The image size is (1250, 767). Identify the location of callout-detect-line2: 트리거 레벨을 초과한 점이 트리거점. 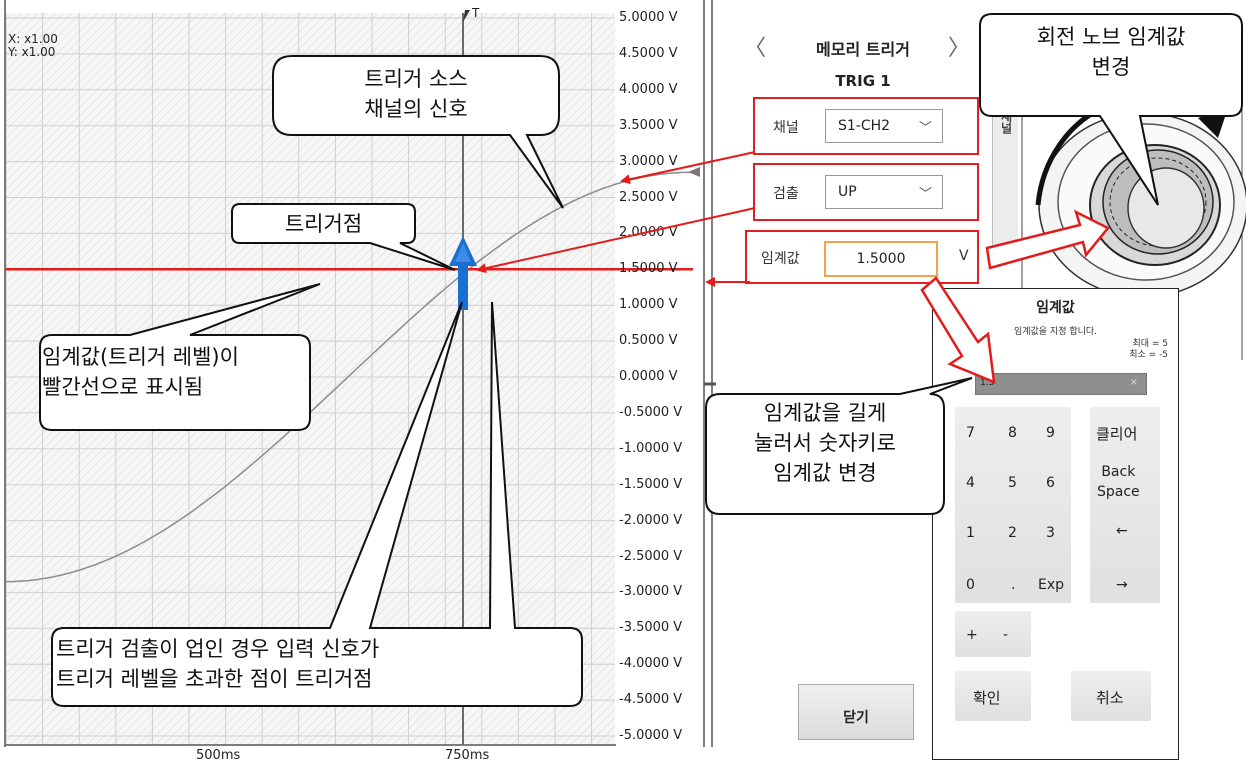
(214, 679).